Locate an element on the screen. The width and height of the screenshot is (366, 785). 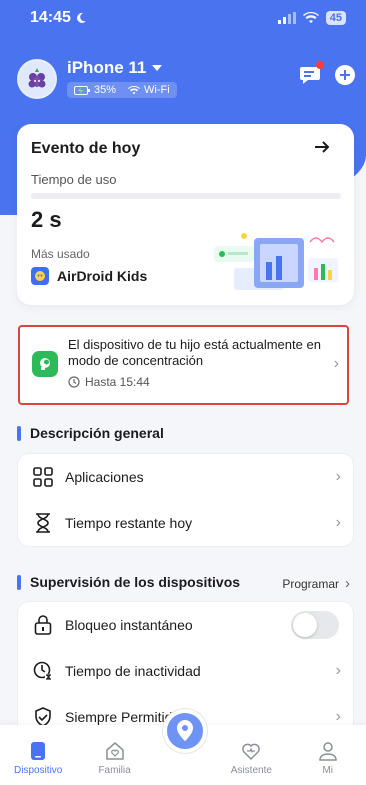
tab-device: Dispositivo is located at coordinates (38, 758).